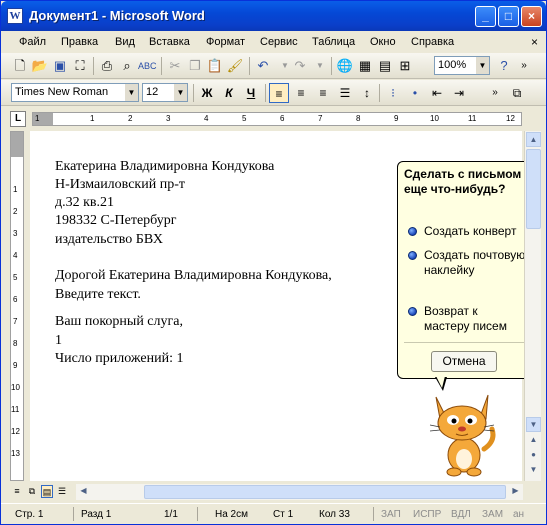 The image size is (547, 525). I want to click on vertical-ruler: 1 2 3 4 5 6 7 8 9 10 11 12 13, so click(17, 306).